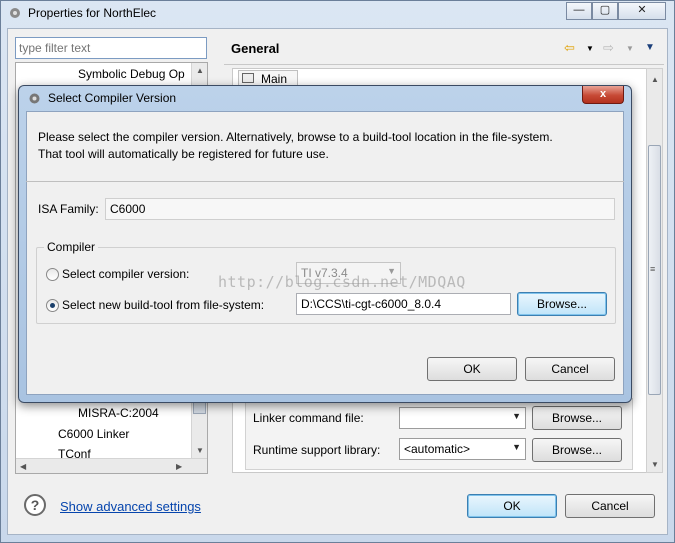 This screenshot has width=675, height=543. Describe the element at coordinates (403, 304) in the screenshot. I see `build-tool-path-input: D:\CCS\ti-cgt-c6000_8.0.4` at that location.